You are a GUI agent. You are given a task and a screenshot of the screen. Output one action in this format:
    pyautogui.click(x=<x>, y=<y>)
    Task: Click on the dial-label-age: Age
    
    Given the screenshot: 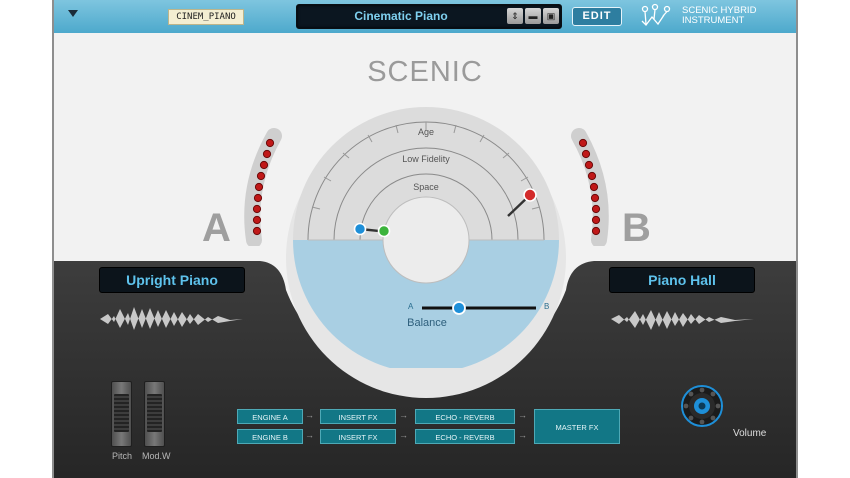 What is the action you would take?
    pyautogui.click(x=426, y=132)
    